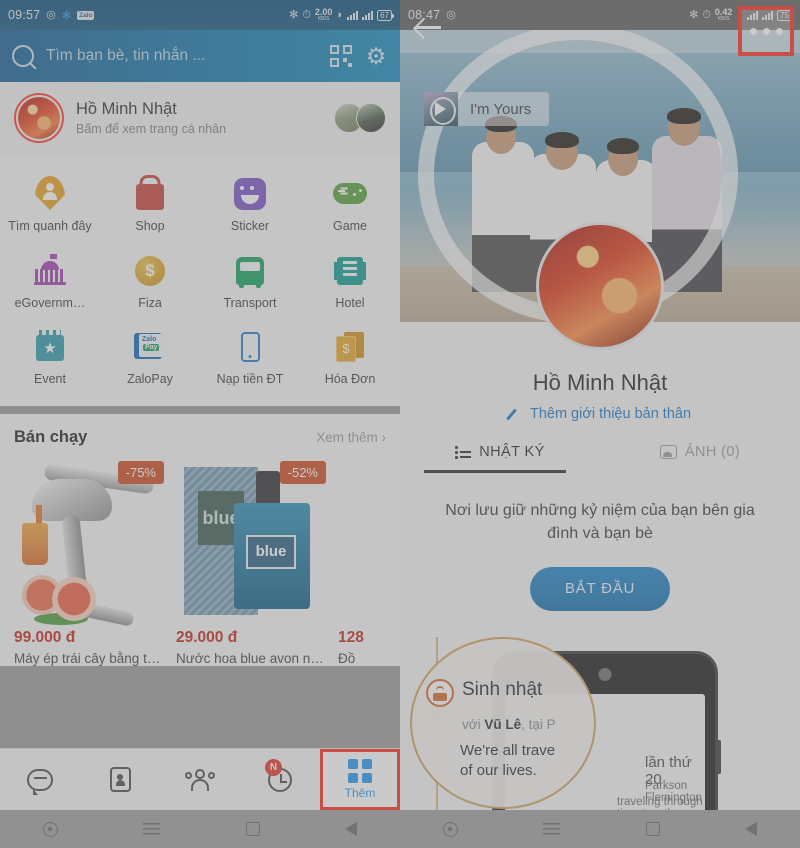  What do you see at coordinates (350, 283) in the screenshot?
I see `app-tile-hotel: Hotel` at bounding box center [350, 283].